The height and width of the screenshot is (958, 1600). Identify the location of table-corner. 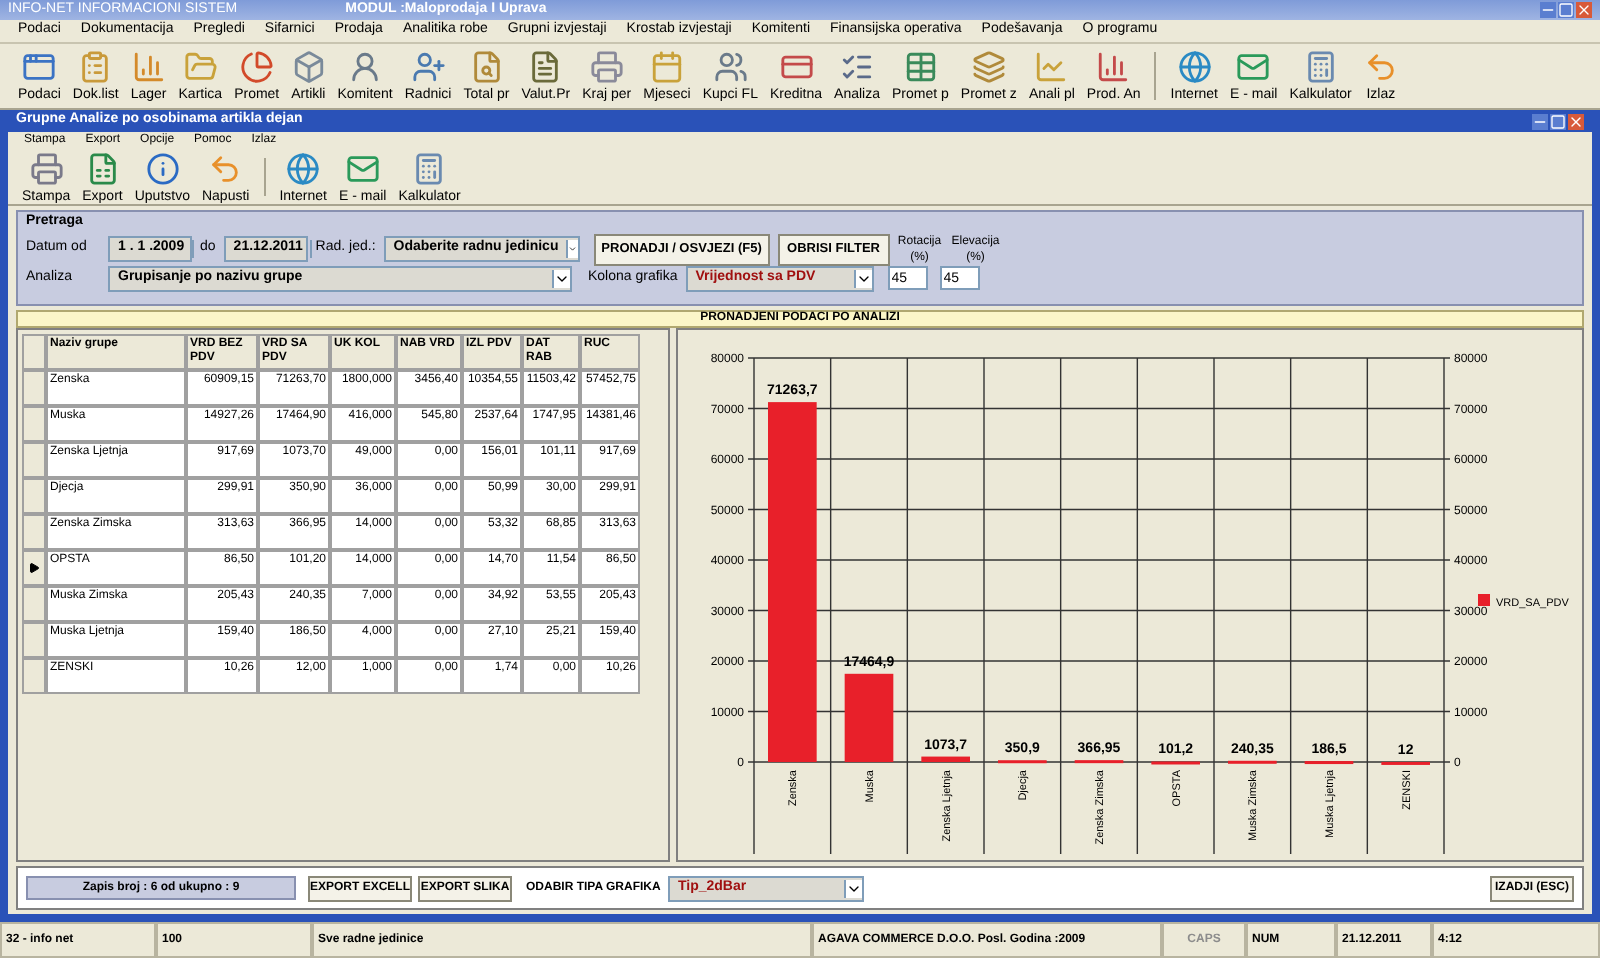
(34, 352).